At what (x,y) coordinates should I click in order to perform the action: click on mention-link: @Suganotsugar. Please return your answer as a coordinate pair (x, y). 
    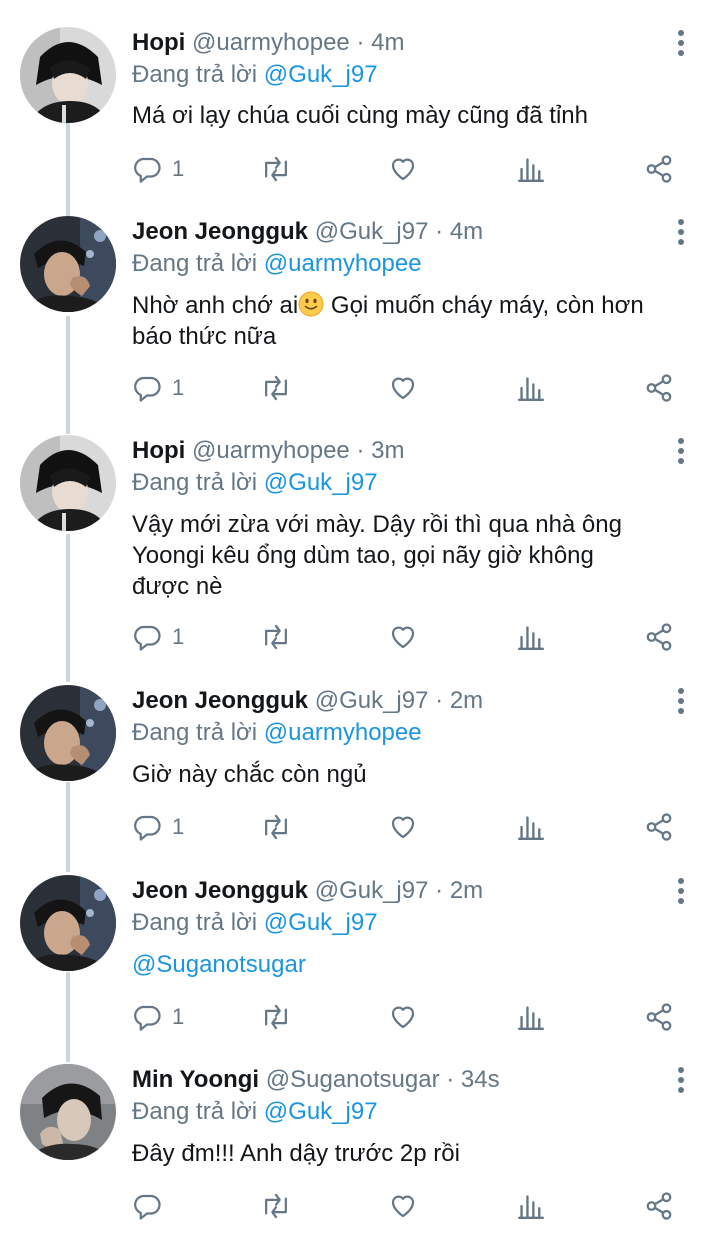
    Looking at the image, I should click on (219, 964).